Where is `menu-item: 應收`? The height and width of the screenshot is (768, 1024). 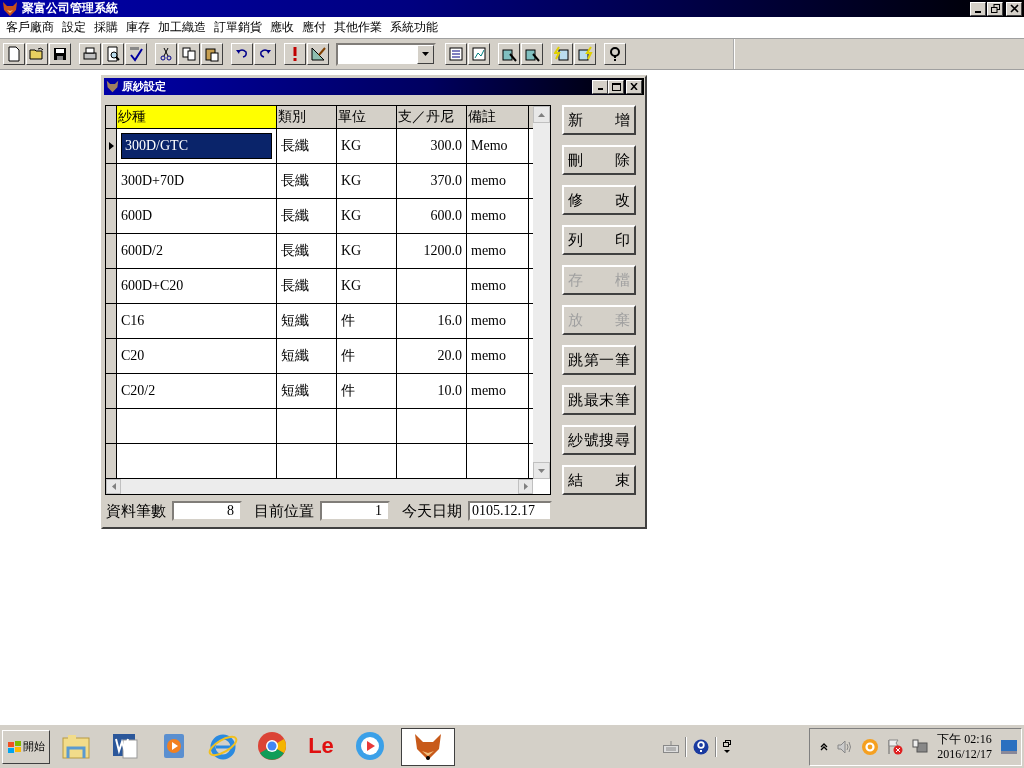 menu-item: 應收 is located at coordinates (282, 27).